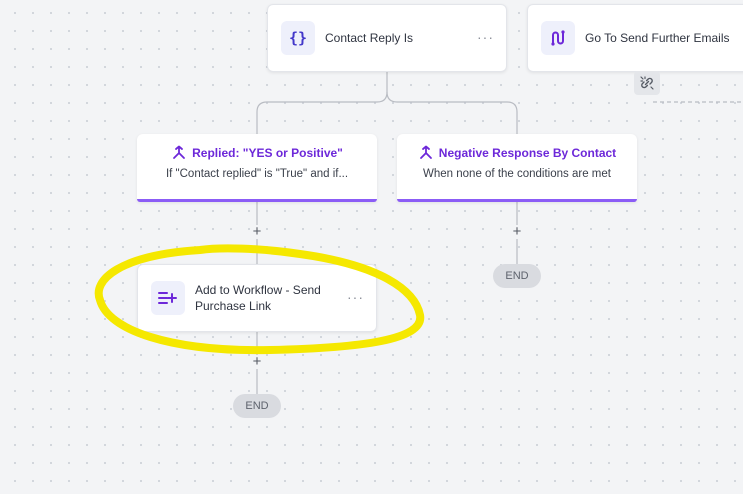 This screenshot has height=494, width=743. What do you see at coordinates (267, 153) in the screenshot?
I see `branch-title: Replied: "YES or Positive"` at bounding box center [267, 153].